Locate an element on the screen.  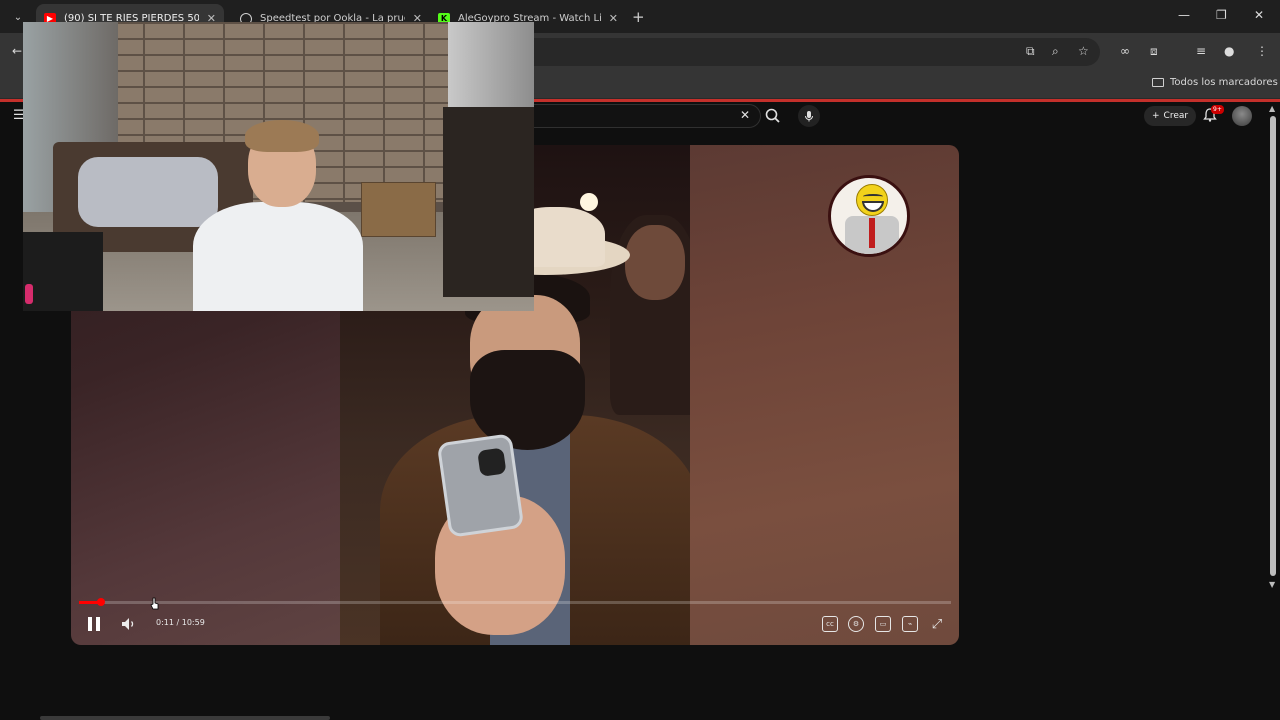
curtain is located at coordinates (491, 67).